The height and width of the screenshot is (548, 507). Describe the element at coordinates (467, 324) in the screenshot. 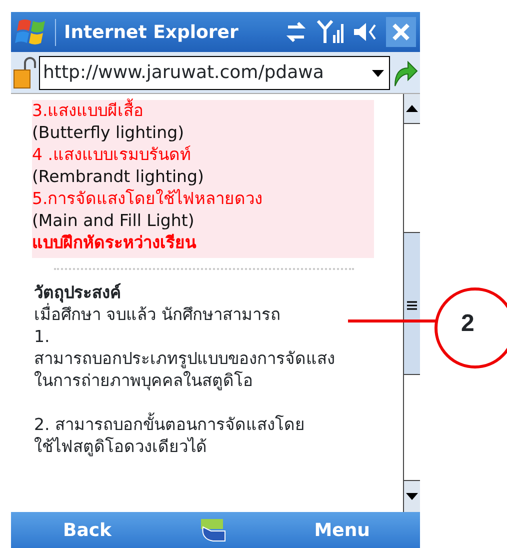

I see `callout-number: 2` at that location.